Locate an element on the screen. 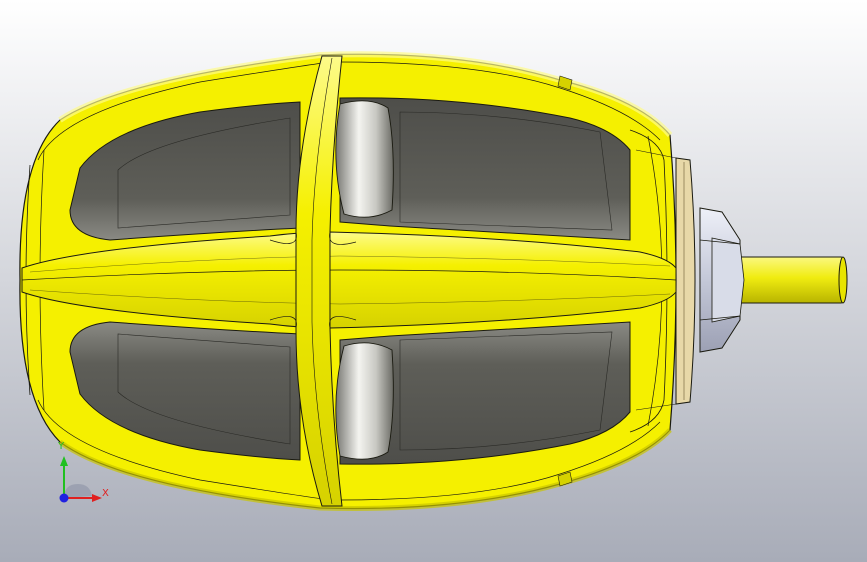 The height and width of the screenshot is (562, 867). shaft is located at coordinates (791, 280).